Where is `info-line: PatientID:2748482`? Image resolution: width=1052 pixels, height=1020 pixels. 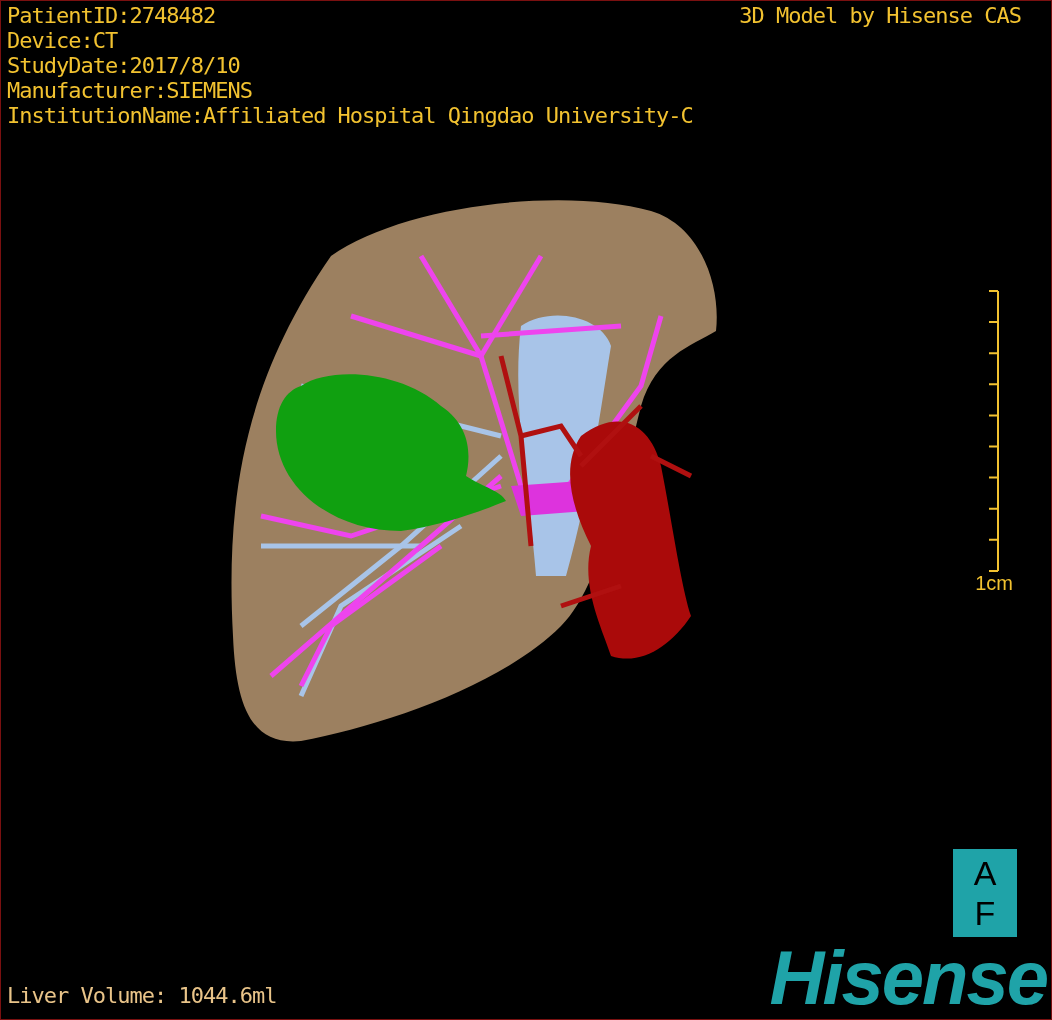 info-line: PatientID:2748482 is located at coordinates (112, 15).